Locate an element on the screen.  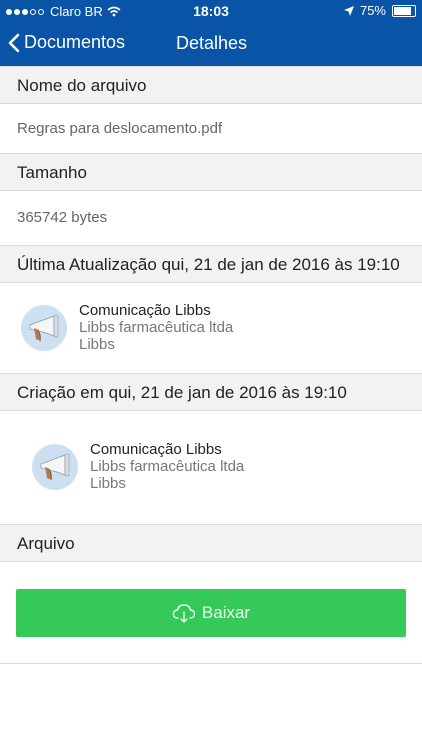
updated-by-org: Libbs is located at coordinates (97, 344).